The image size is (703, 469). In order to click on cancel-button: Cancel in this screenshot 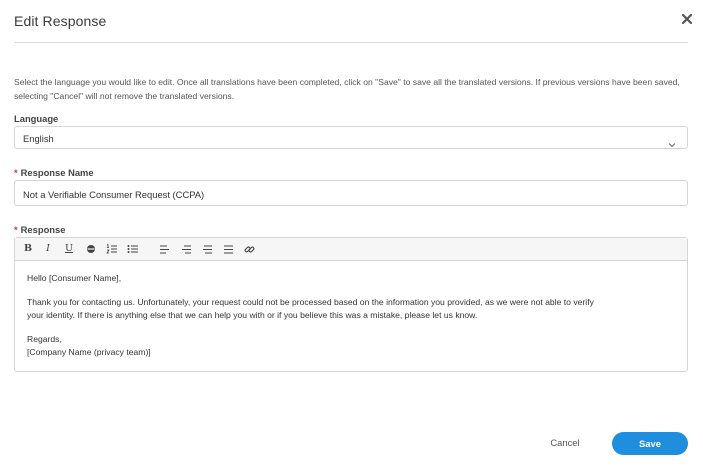, I will do `click(565, 444)`.